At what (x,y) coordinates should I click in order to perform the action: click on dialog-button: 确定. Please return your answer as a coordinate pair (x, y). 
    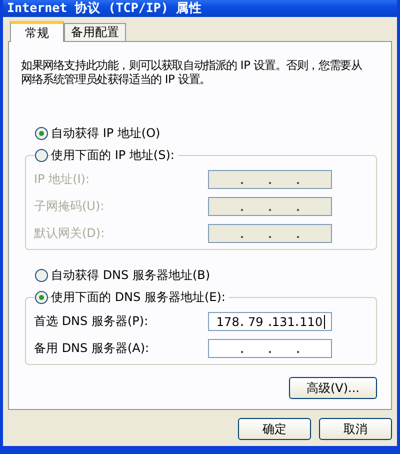
    Looking at the image, I should click on (274, 429).